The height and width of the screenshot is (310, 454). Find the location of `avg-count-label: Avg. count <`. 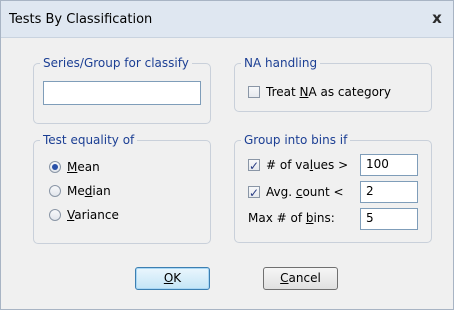

avg-count-label: Avg. count < is located at coordinates (305, 192).